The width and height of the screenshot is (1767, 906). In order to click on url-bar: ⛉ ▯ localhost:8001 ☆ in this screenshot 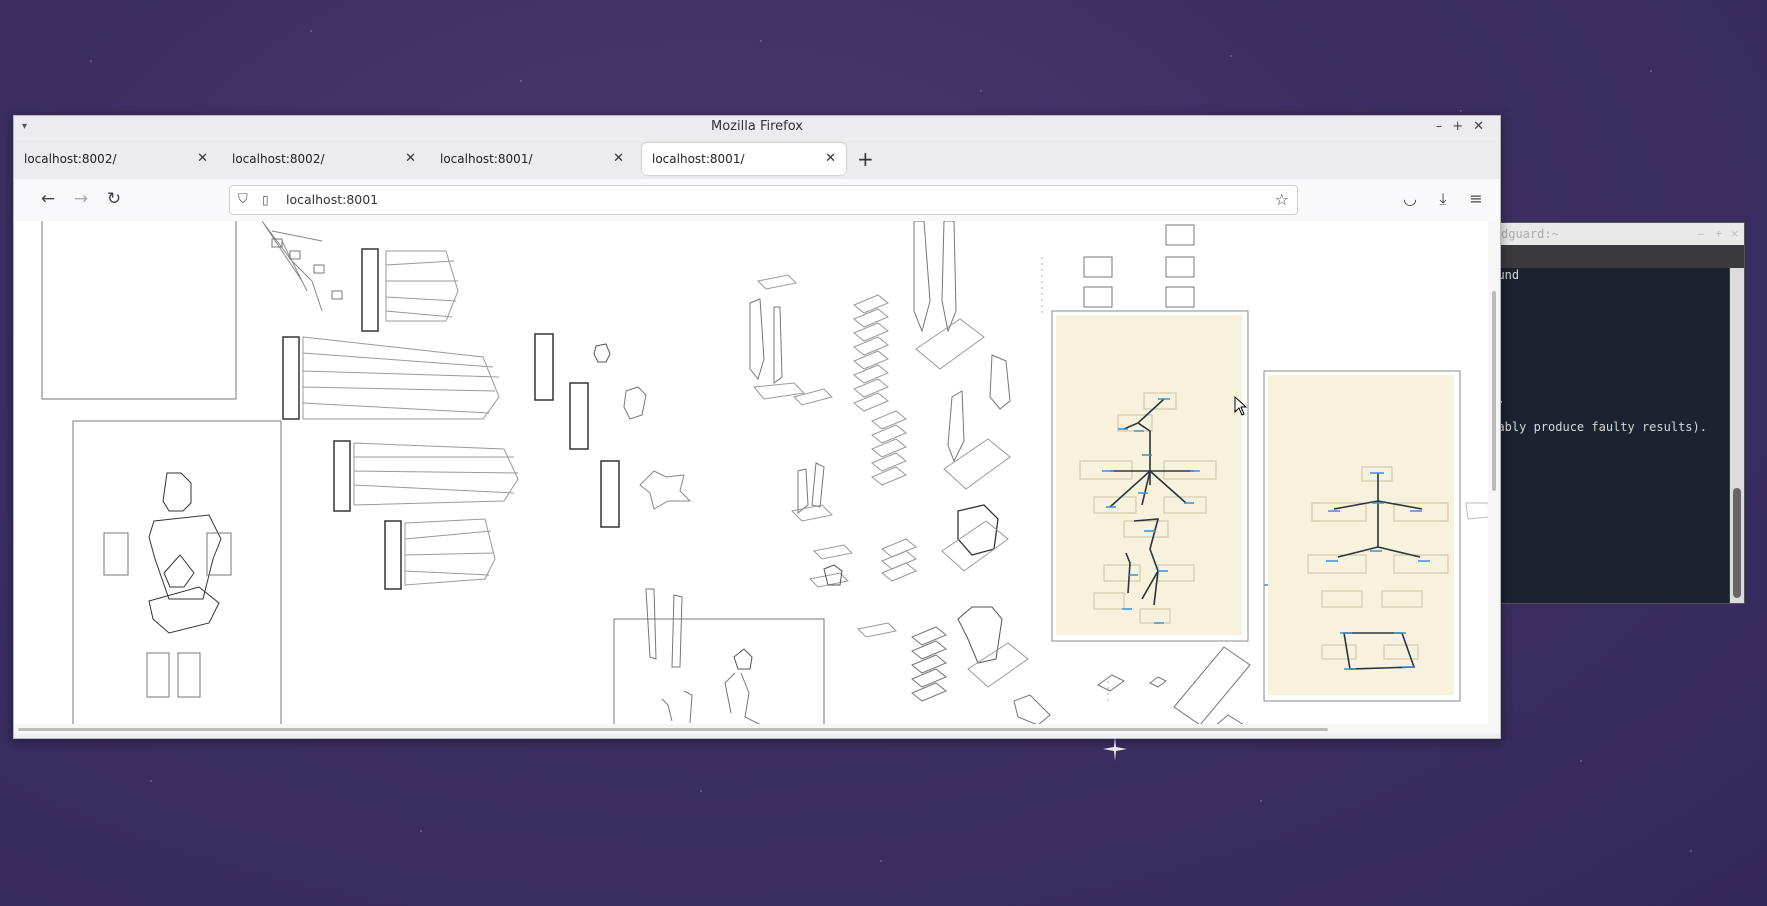, I will do `click(763, 200)`.